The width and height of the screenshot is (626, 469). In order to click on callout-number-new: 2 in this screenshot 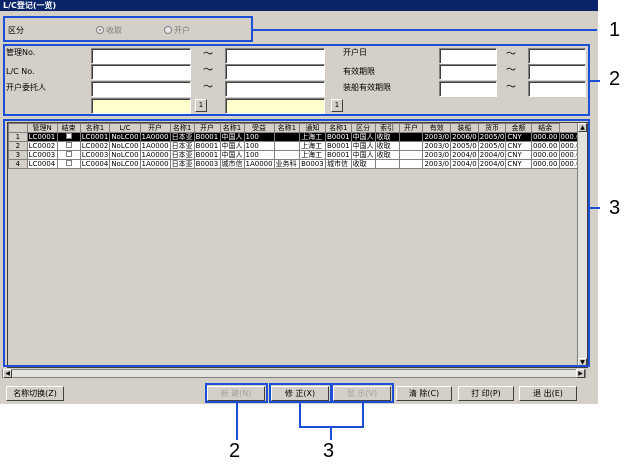, I will do `click(235, 451)`.